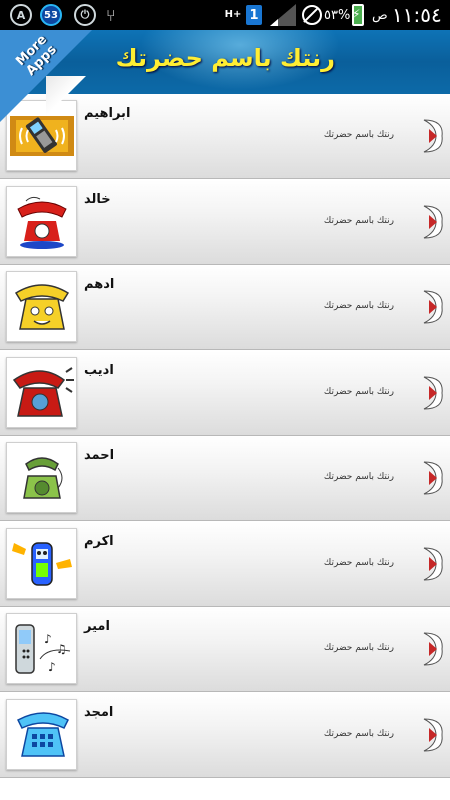 The width and height of the screenshot is (450, 800). I want to click on list-item: امجد رنتك باسم حضرتك, so click(225, 735).